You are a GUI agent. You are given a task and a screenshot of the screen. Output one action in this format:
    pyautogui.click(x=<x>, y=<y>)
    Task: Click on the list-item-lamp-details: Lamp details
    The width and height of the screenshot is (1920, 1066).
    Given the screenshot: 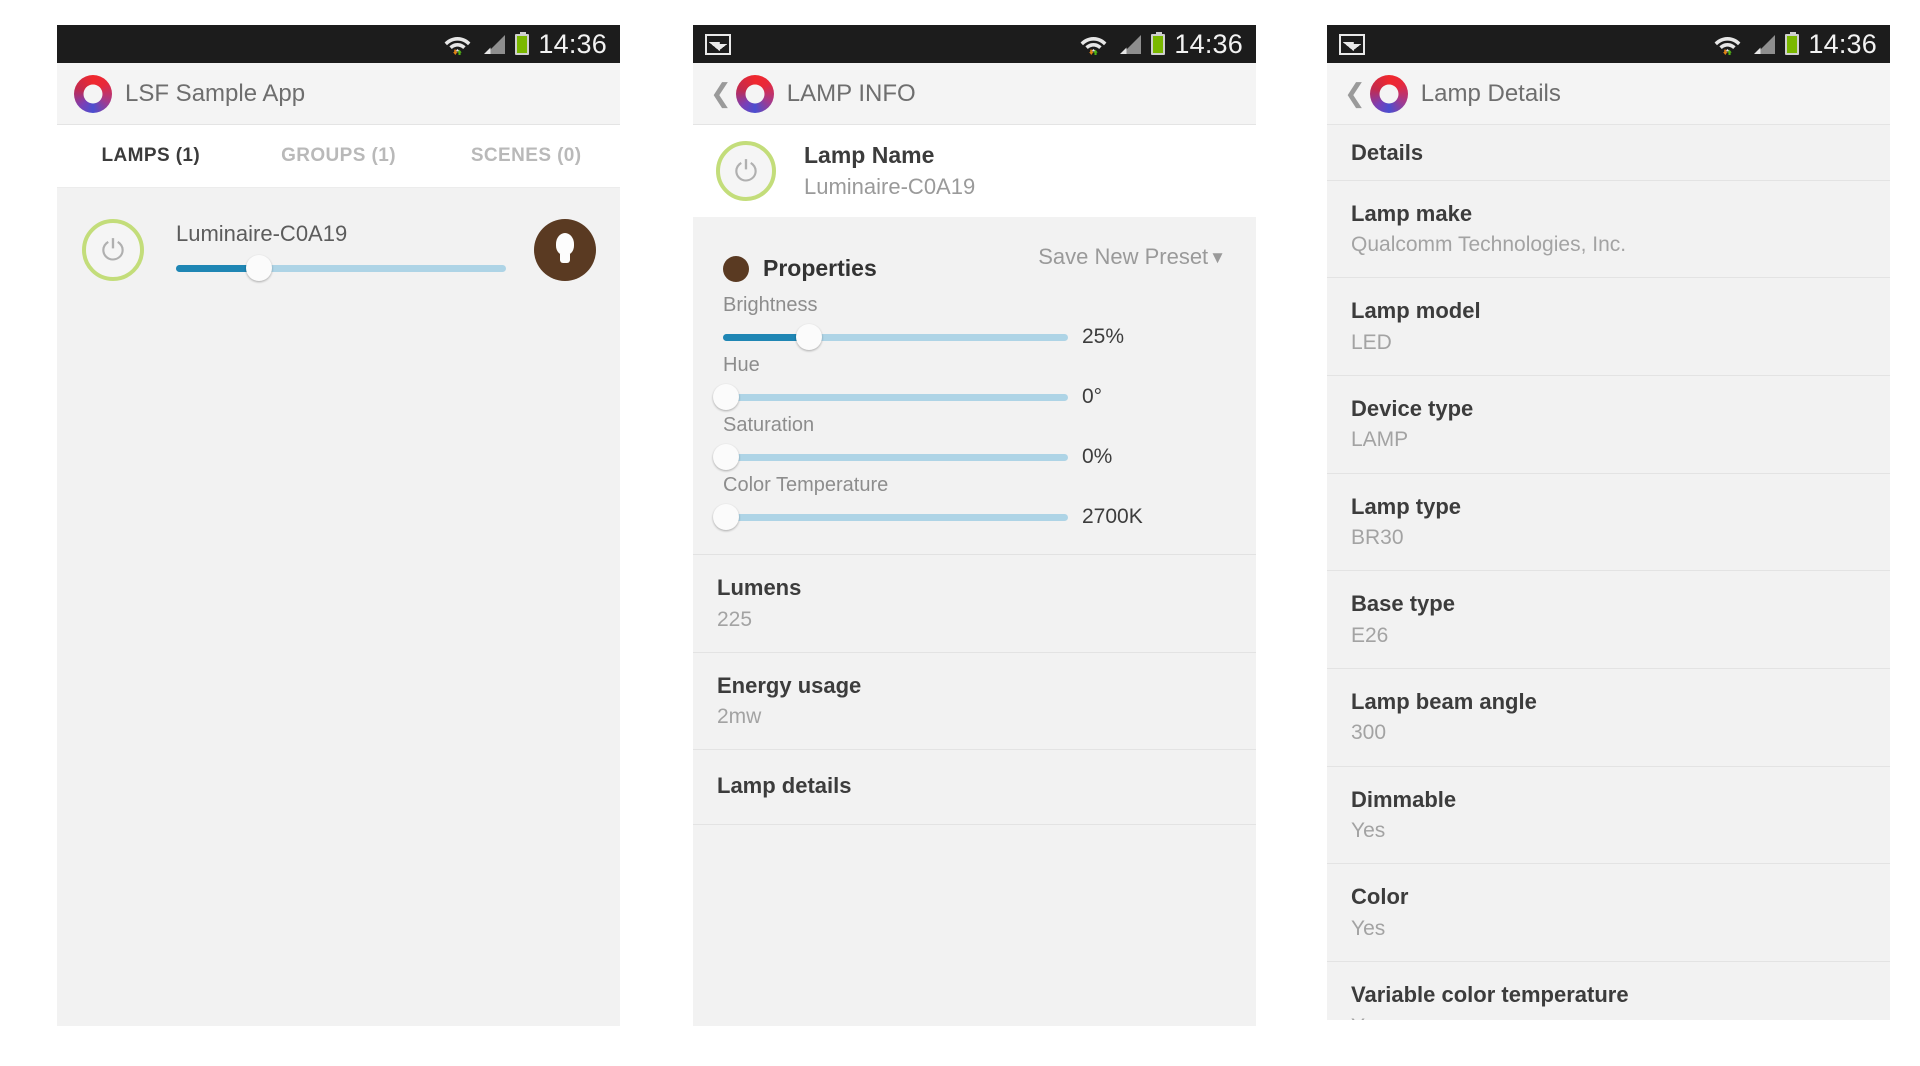 What is the action you would take?
    pyautogui.click(x=974, y=787)
    